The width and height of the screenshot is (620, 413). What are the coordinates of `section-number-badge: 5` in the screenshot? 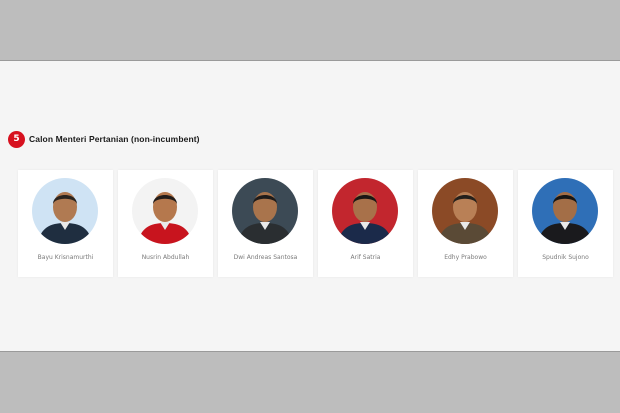 It's located at (16, 139).